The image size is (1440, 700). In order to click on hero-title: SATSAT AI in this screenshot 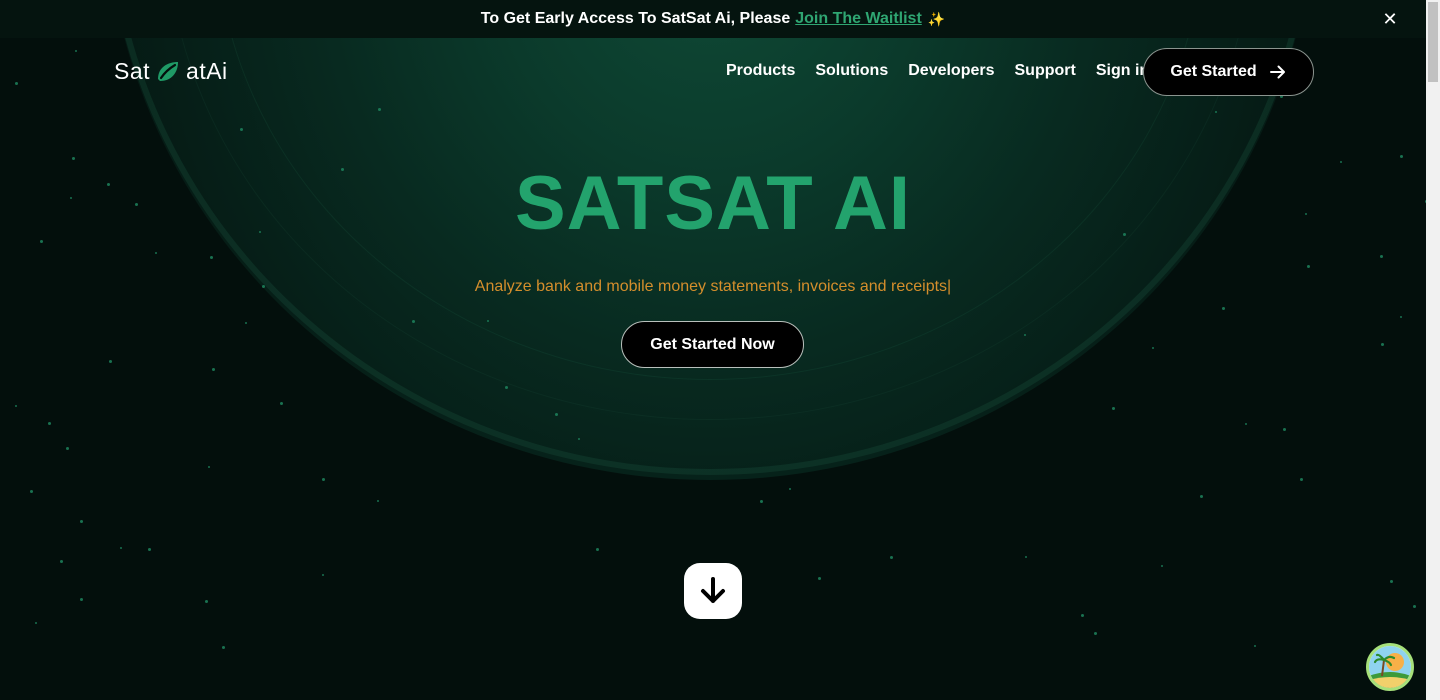, I will do `click(712, 203)`.